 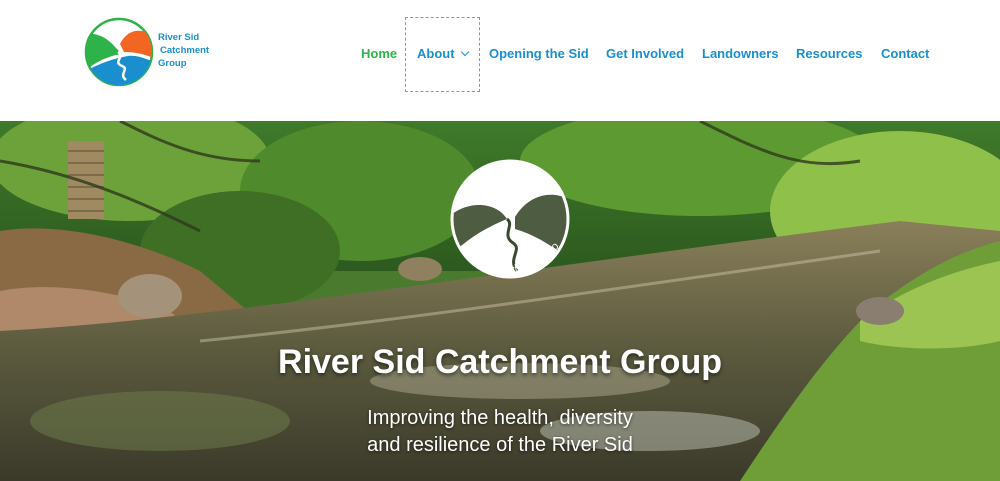 What do you see at coordinates (829, 53) in the screenshot?
I see `nav-resources: Resources` at bounding box center [829, 53].